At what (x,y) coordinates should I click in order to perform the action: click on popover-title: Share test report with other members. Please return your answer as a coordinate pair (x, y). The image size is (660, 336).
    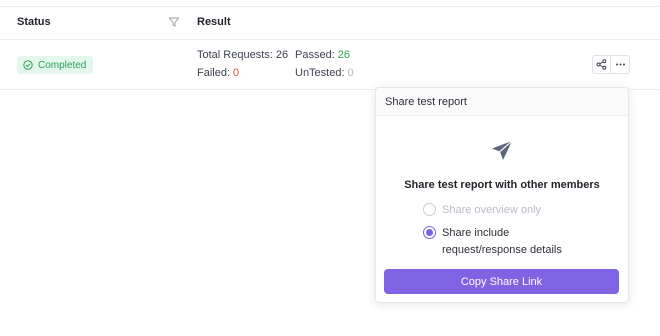
    Looking at the image, I should click on (502, 185).